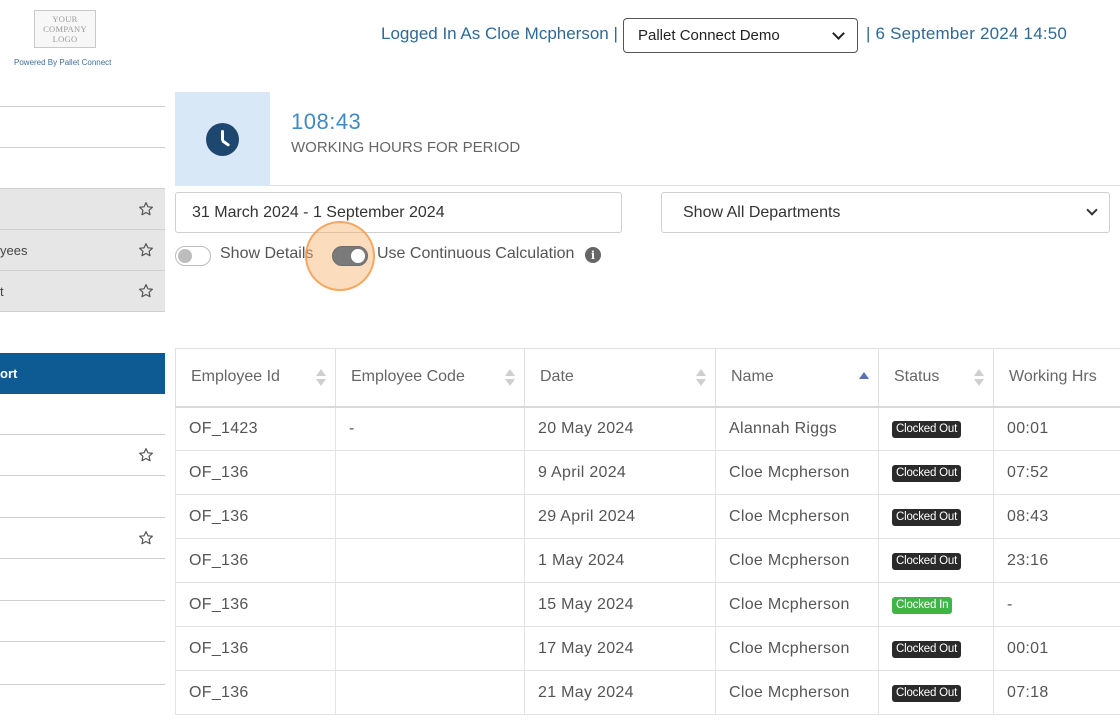 This screenshot has height=722, width=1120. What do you see at coordinates (620, 516) in the screenshot?
I see `cell-date: 29 April 2024` at bounding box center [620, 516].